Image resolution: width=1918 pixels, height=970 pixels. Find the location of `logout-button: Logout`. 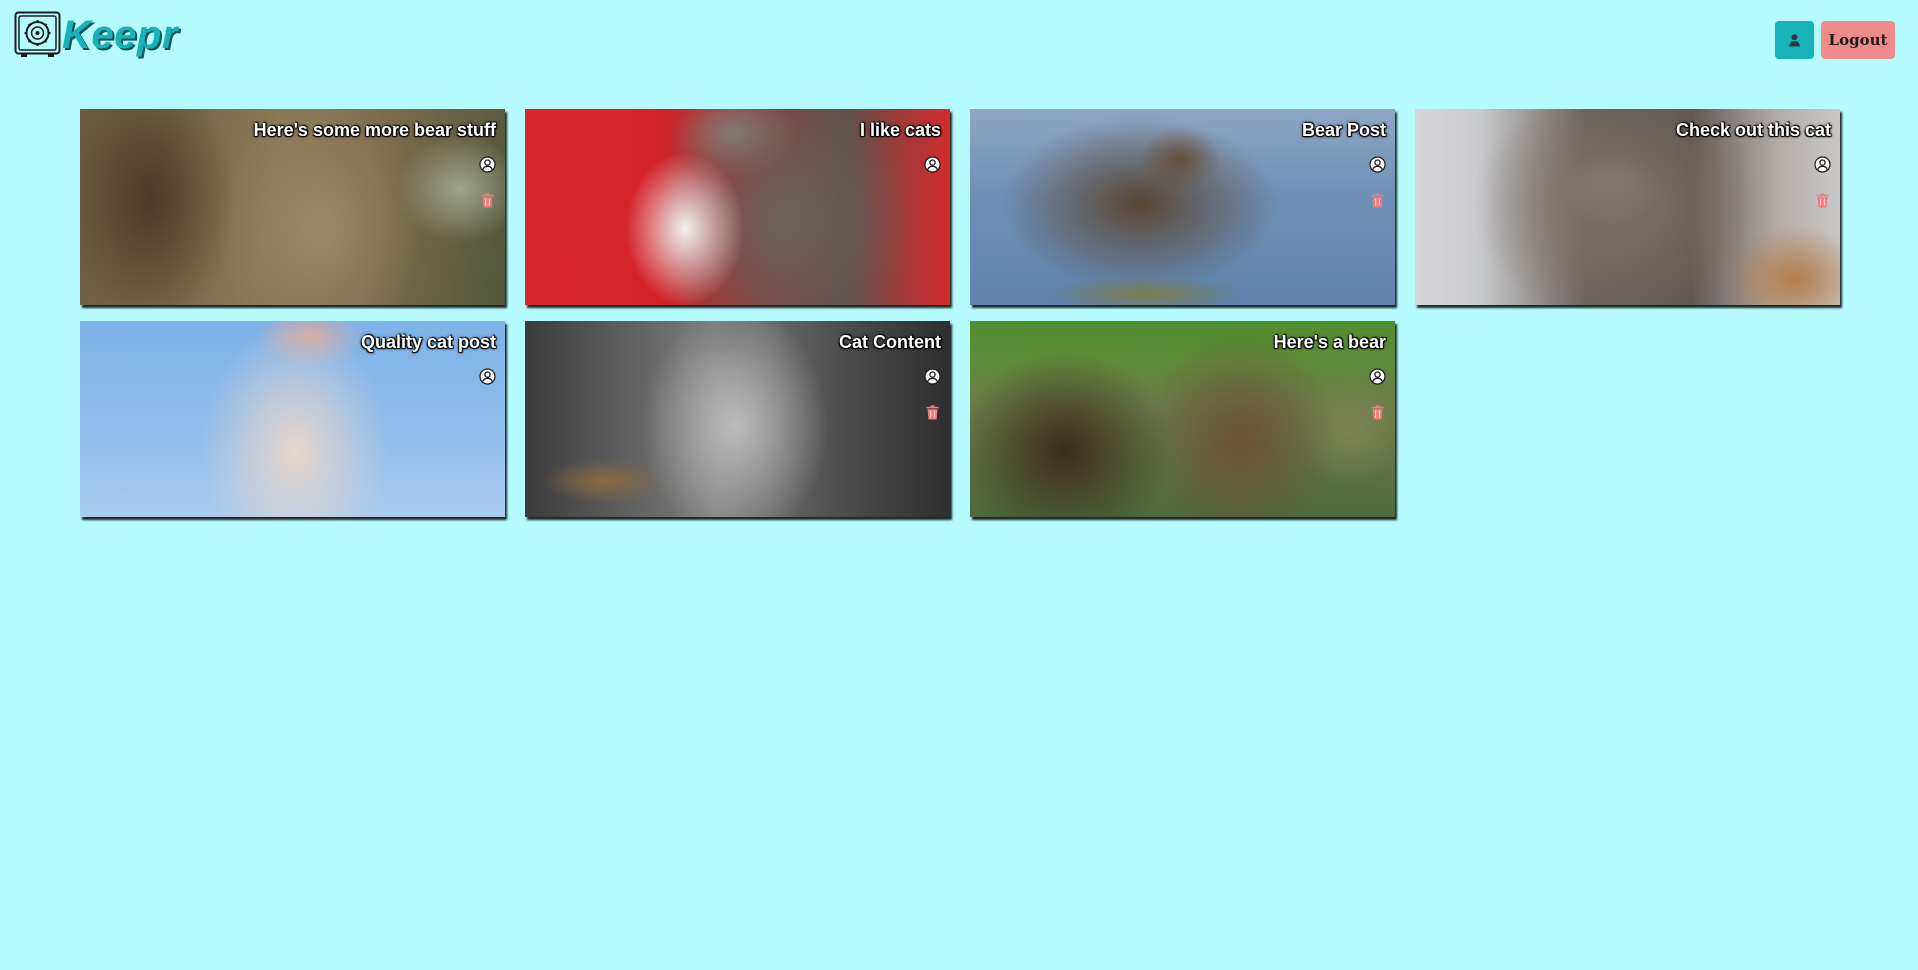

logout-button: Logout is located at coordinates (1858, 40).